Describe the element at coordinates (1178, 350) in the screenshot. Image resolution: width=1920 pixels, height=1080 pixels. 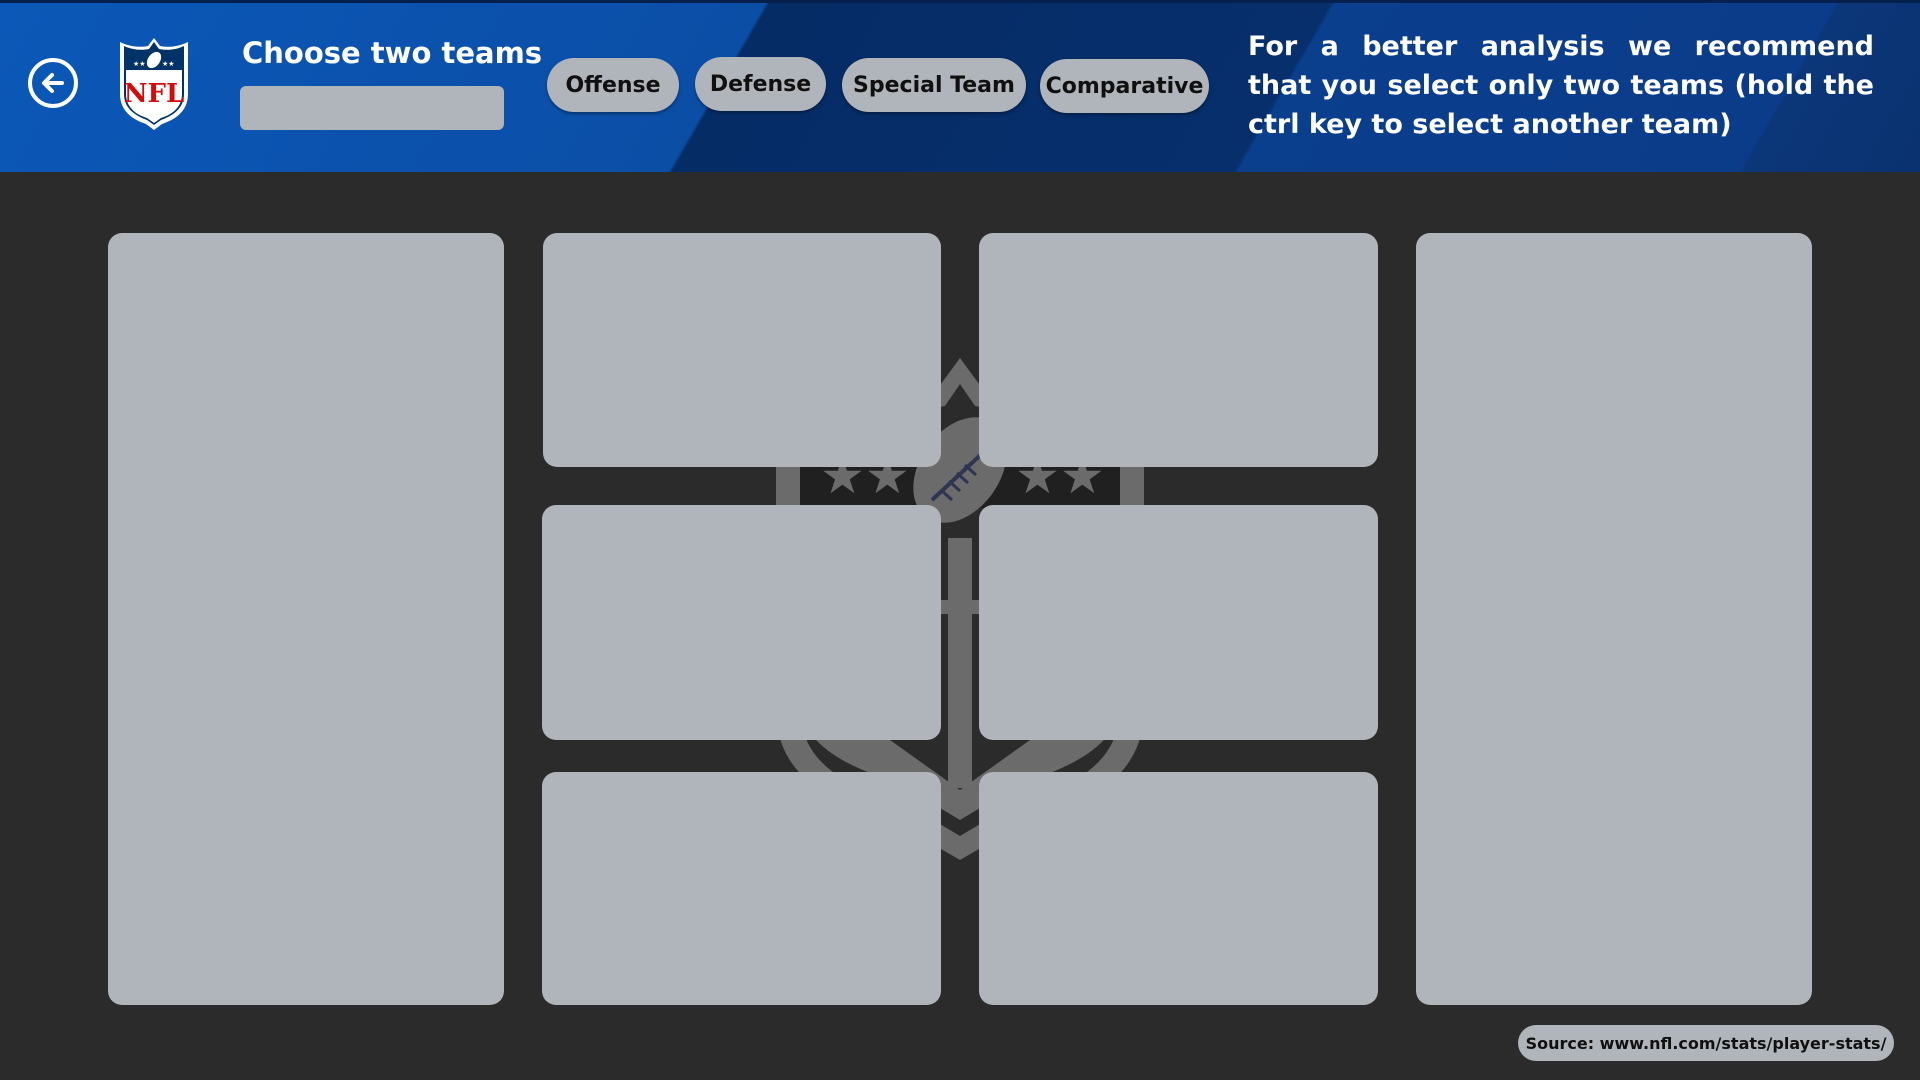
I see `center-right-panel-top` at that location.